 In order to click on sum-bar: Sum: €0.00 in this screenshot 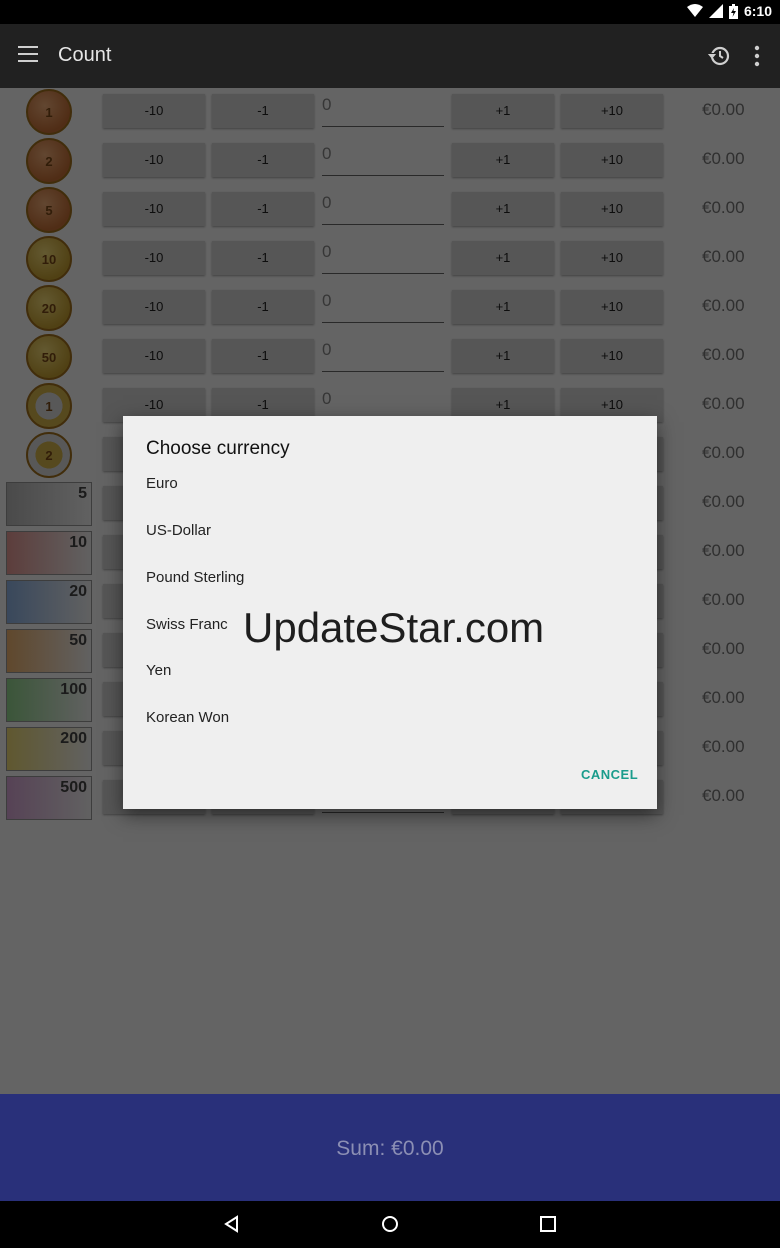, I will do `click(390, 1147)`.